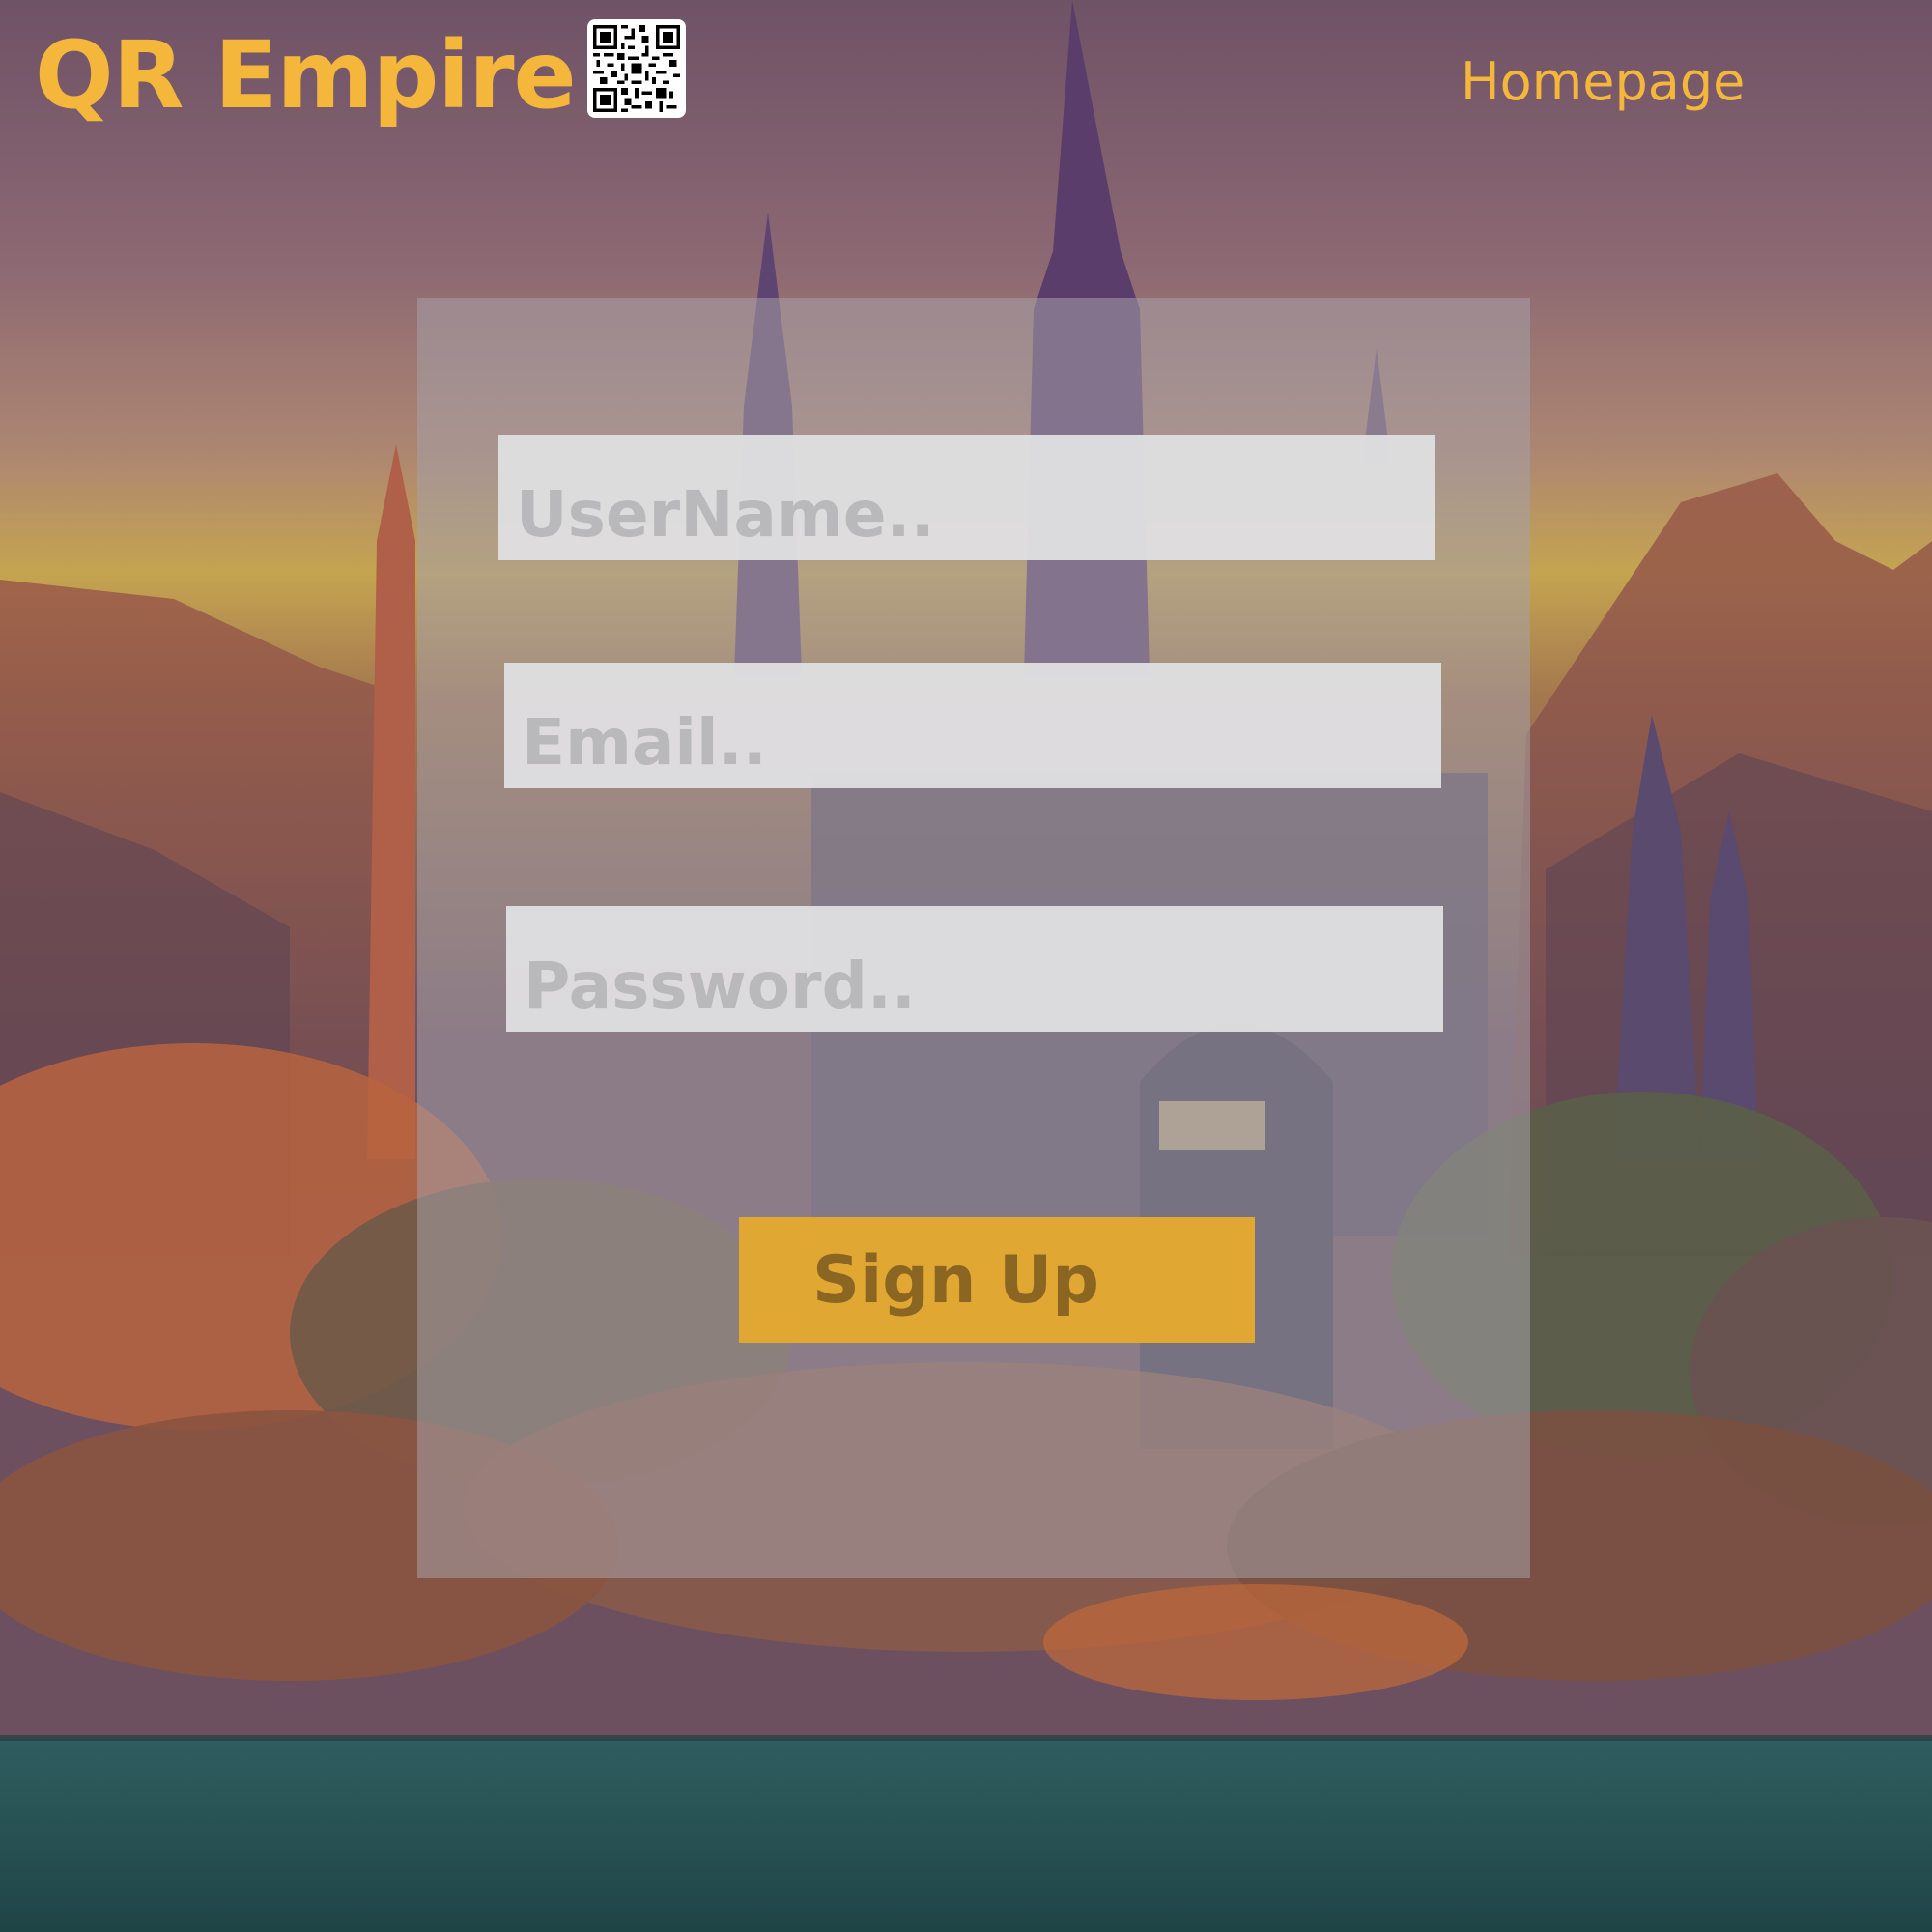 The height and width of the screenshot is (1932, 1932). Describe the element at coordinates (972, 725) in the screenshot. I see `email-input` at that location.